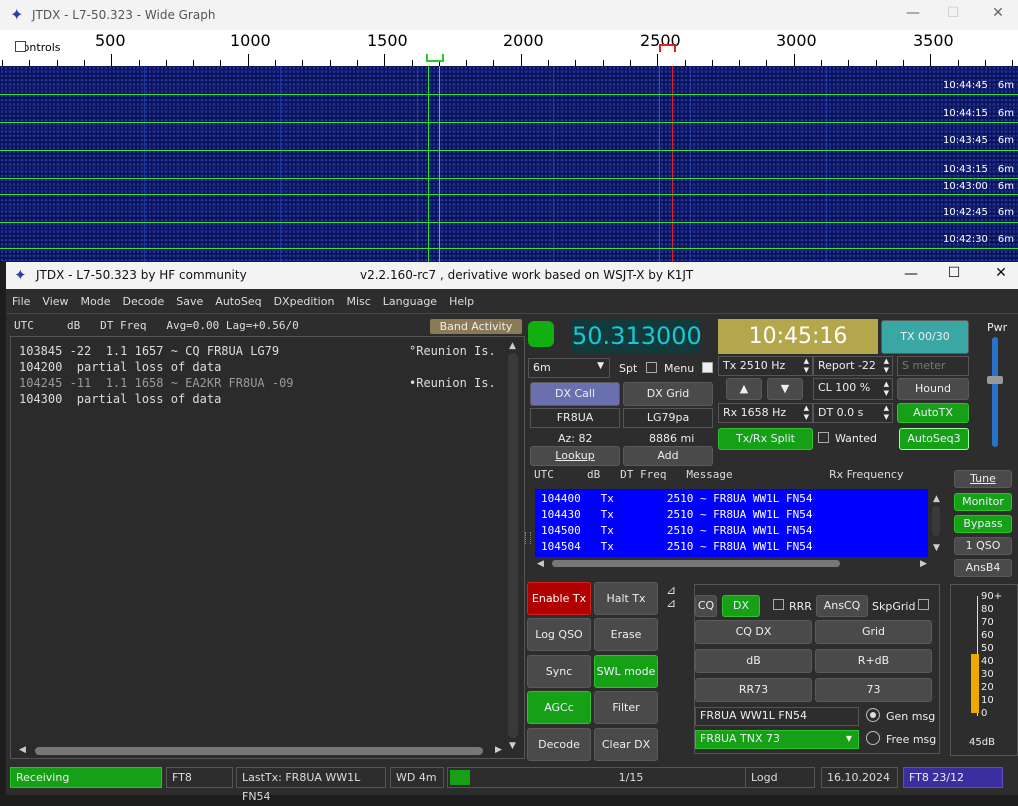 This screenshot has height=806, width=1018. What do you see at coordinates (559, 671) in the screenshot?
I see `sync-button: Sync` at bounding box center [559, 671].